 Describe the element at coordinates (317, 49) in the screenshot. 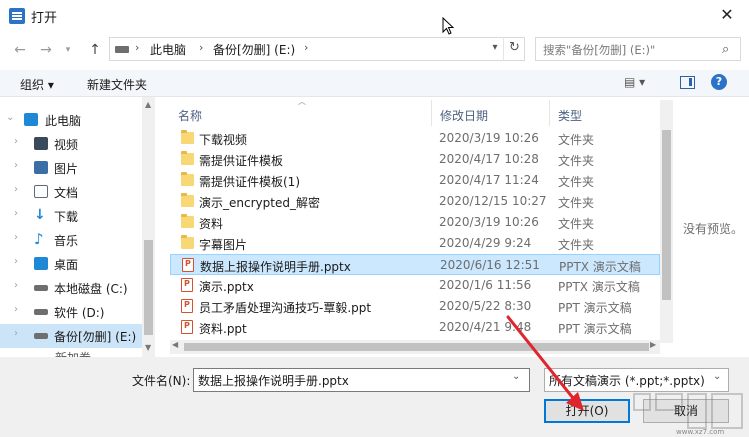

I see `address-bar: › 此电脑 › 备份[勿删] (E:) ›` at that location.